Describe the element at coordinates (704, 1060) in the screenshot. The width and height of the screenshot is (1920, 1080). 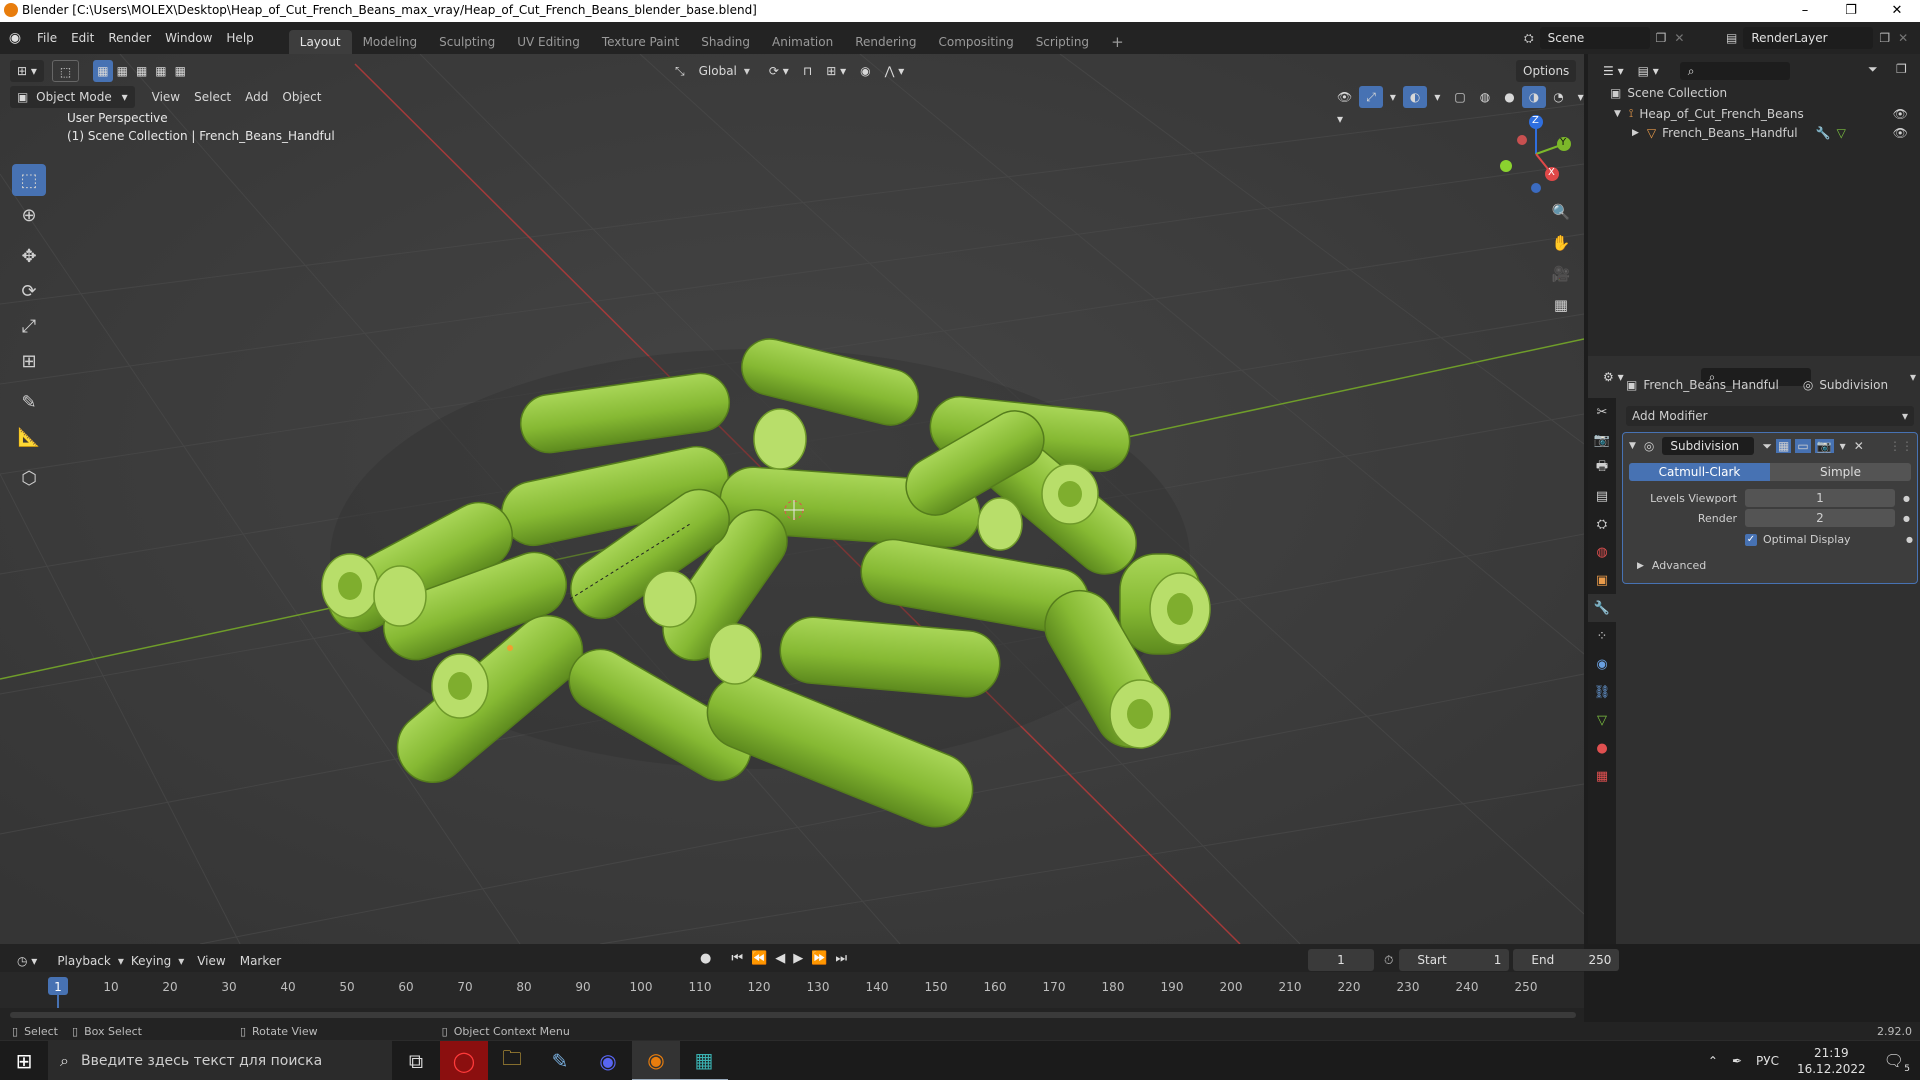
I see `3dsmax-icon: ▦` at that location.